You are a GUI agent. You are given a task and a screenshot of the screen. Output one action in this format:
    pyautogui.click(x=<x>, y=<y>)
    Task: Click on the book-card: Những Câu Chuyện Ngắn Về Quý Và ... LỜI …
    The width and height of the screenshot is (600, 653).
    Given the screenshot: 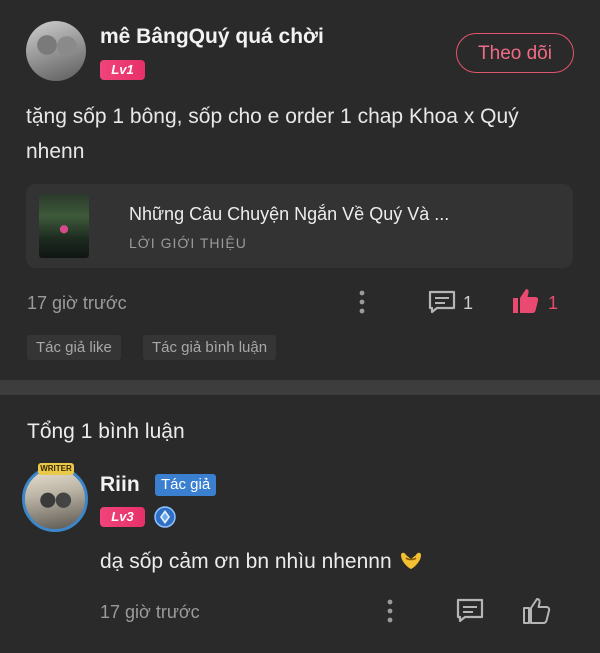 What is the action you would take?
    pyautogui.click(x=299, y=226)
    